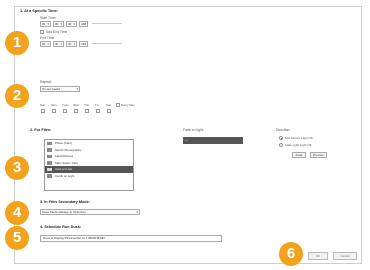 This screenshot has width=370, height=270. What do you see at coordinates (48, 18) in the screenshot?
I see `start-time-label: Start Time:` at bounding box center [48, 18].